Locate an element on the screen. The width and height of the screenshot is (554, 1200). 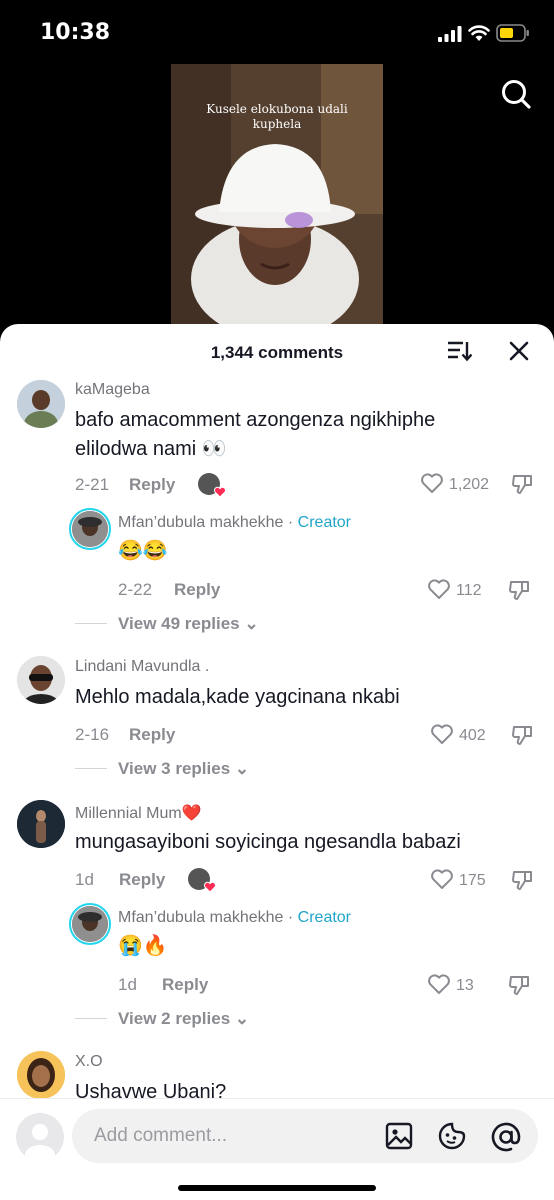
video-preview: Kusele elokubona udali kuphela is located at coordinates (277, 195).